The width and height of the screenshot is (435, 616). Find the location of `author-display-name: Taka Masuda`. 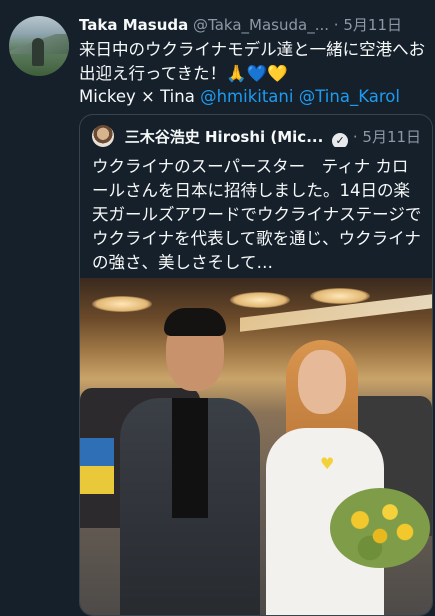

author-display-name: Taka Masuda is located at coordinates (133, 25).